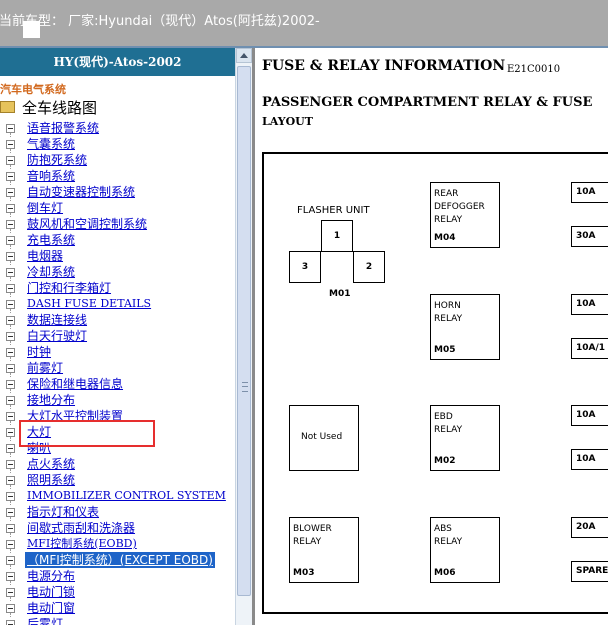 This screenshot has width=608, height=625. What do you see at coordinates (443, 529) in the screenshot?
I see `relay-label: ABS` at bounding box center [443, 529].